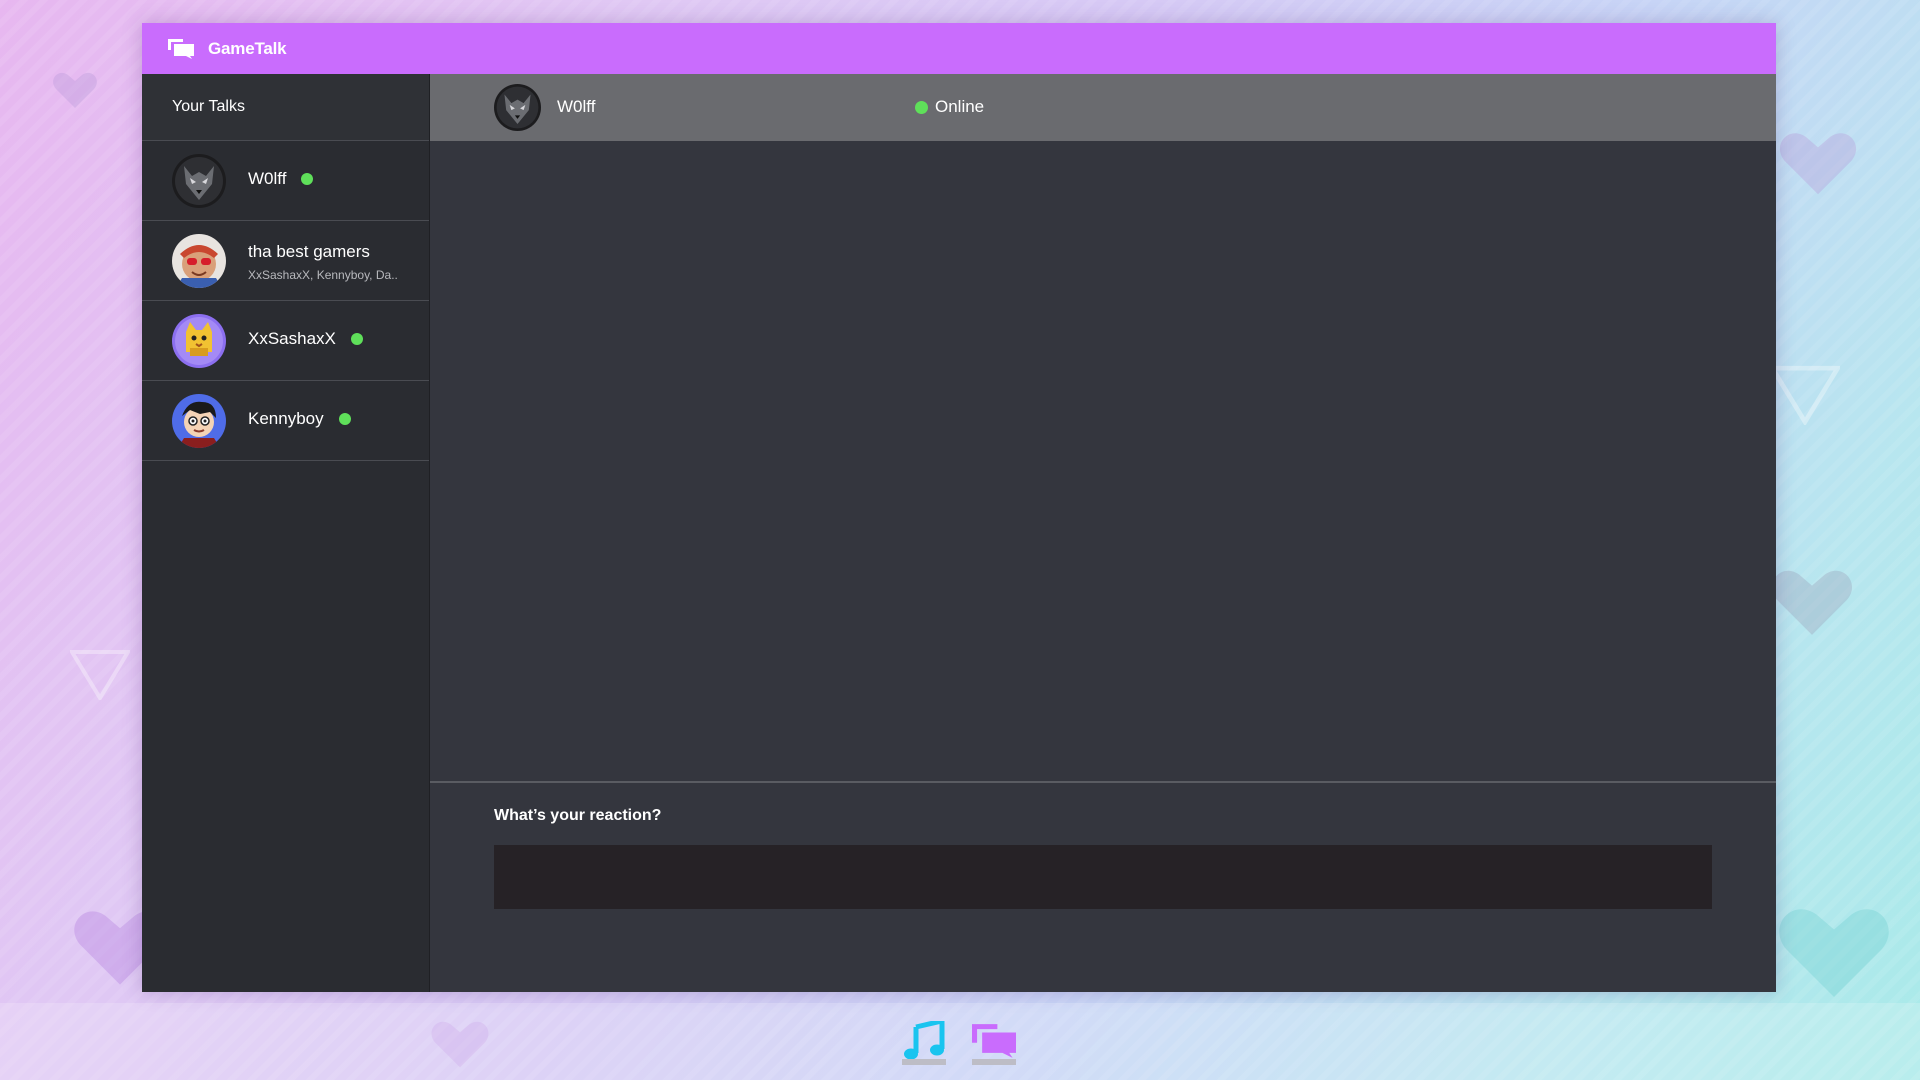 Image resolution: width=1920 pixels, height=1080 pixels. Describe the element at coordinates (247, 48) in the screenshot. I see `app-title: GameTalk` at that location.